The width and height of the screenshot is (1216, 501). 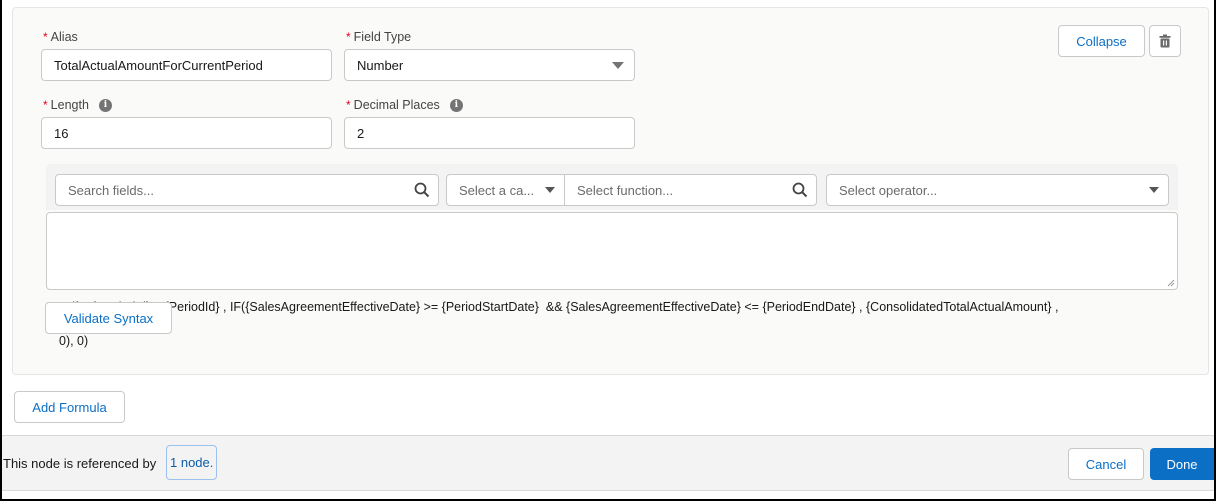 What do you see at coordinates (69, 105) in the screenshot?
I see `length-label-text: Length` at bounding box center [69, 105].